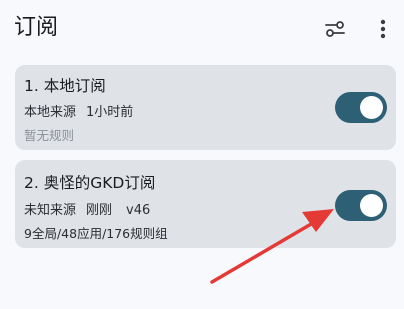 Image resolution: width=404 pixels, height=309 pixels. Describe the element at coordinates (138, 210) in the screenshot. I see `subscription-version: v46` at that location.